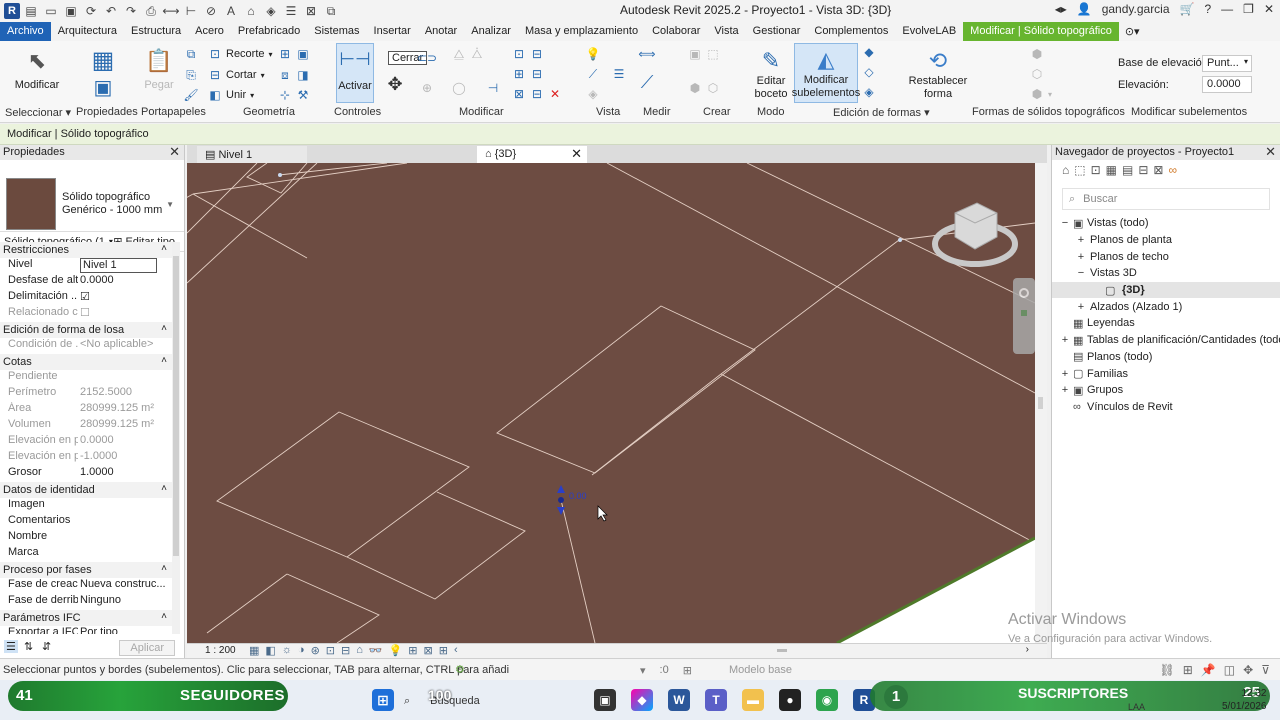 The width and height of the screenshot is (1280, 720). Describe the element at coordinates (493, 88) in the screenshot. I see `trim-button: ⊣` at that location.